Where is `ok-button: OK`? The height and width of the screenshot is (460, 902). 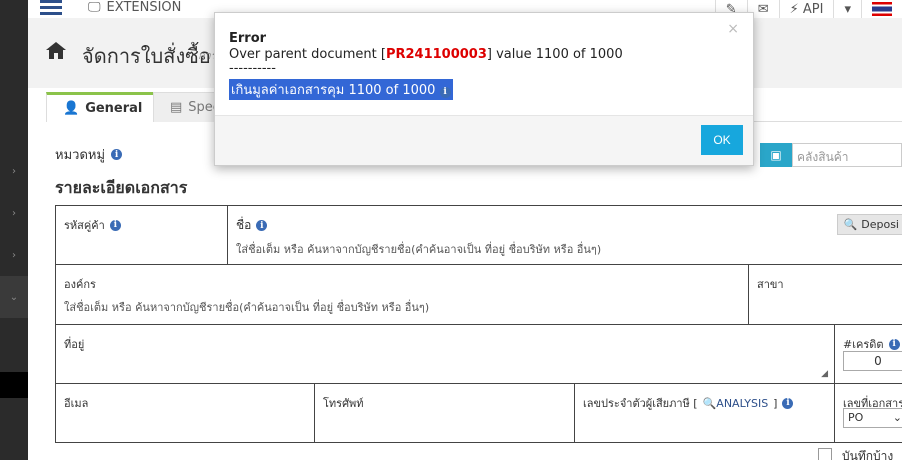 ok-button: OK is located at coordinates (722, 140).